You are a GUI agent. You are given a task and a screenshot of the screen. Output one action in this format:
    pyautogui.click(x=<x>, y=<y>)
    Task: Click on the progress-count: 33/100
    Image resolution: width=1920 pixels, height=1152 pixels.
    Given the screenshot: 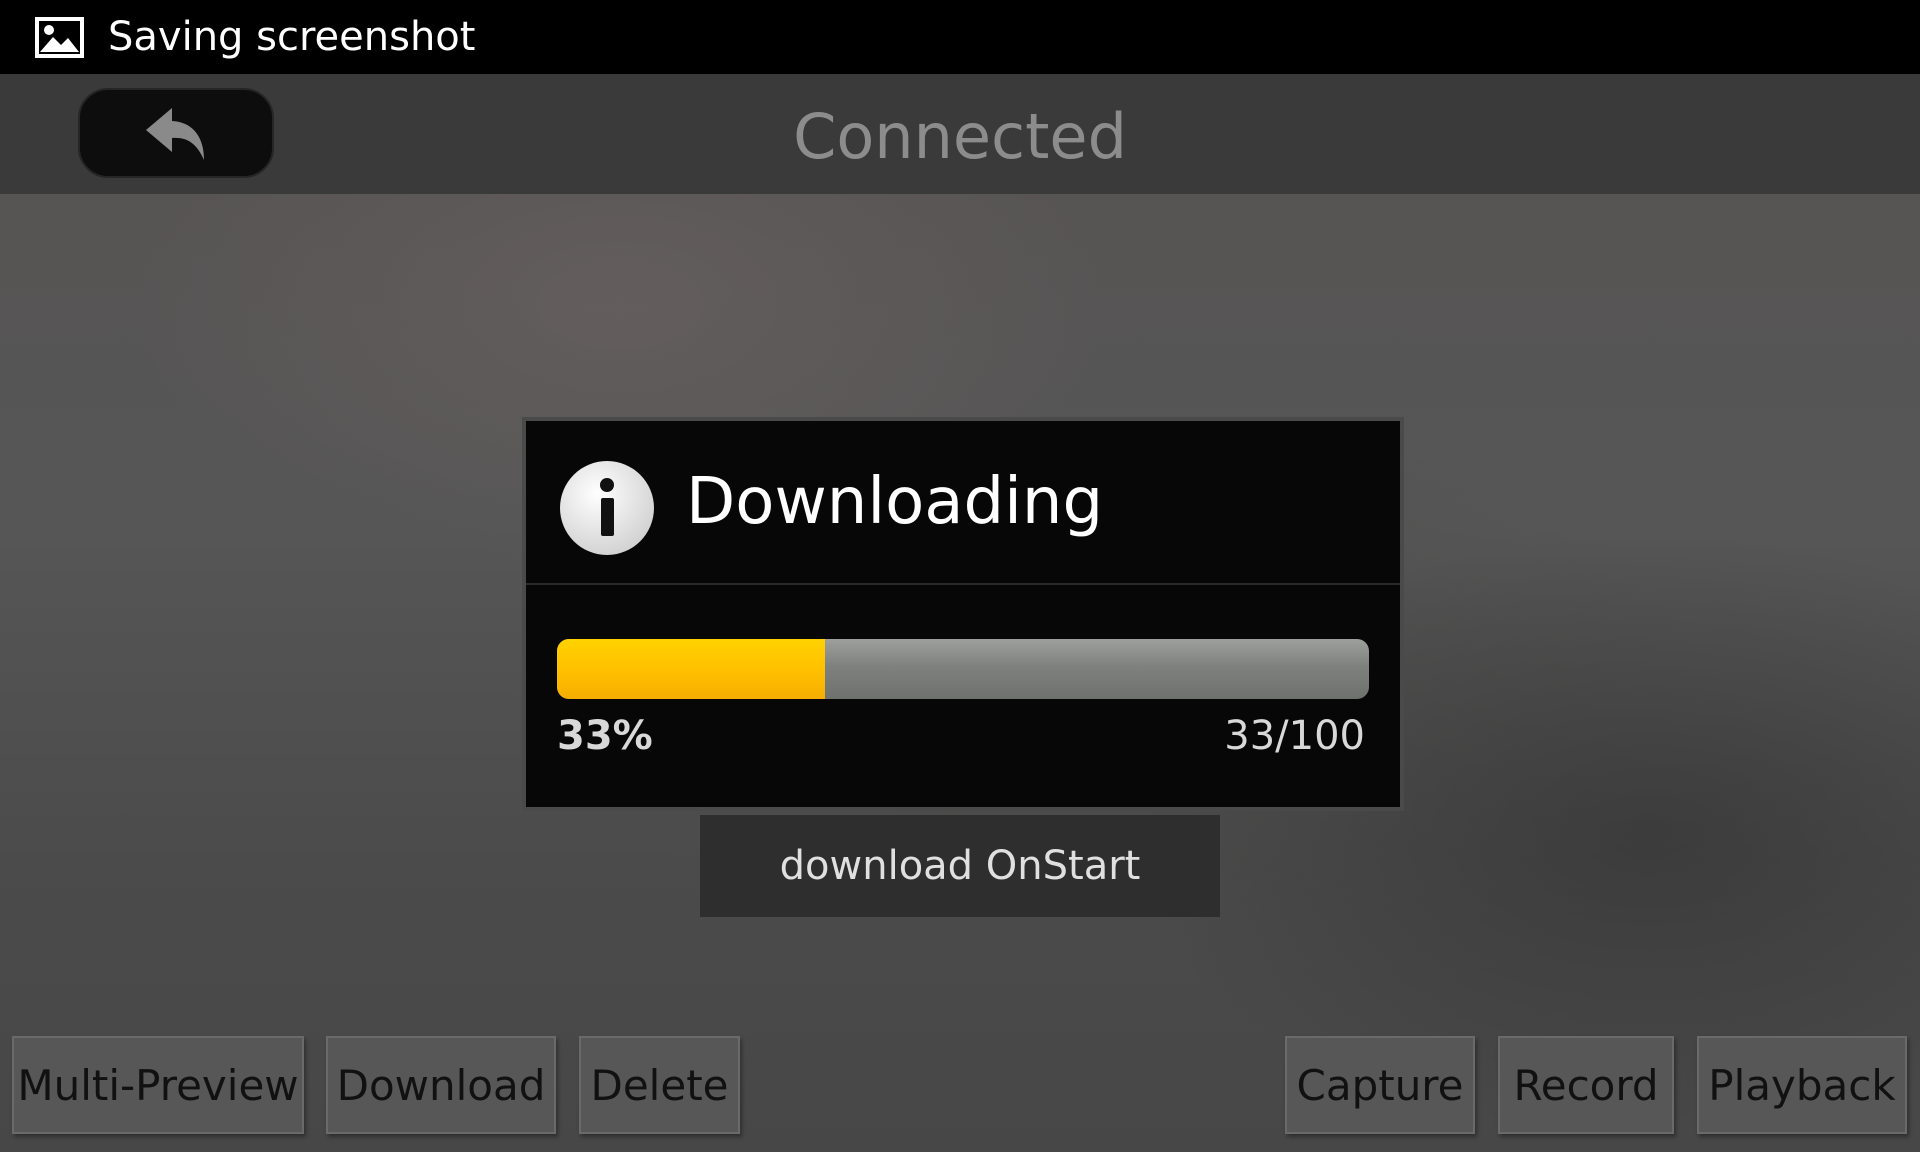 What is the action you would take?
    pyautogui.click(x=1294, y=736)
    